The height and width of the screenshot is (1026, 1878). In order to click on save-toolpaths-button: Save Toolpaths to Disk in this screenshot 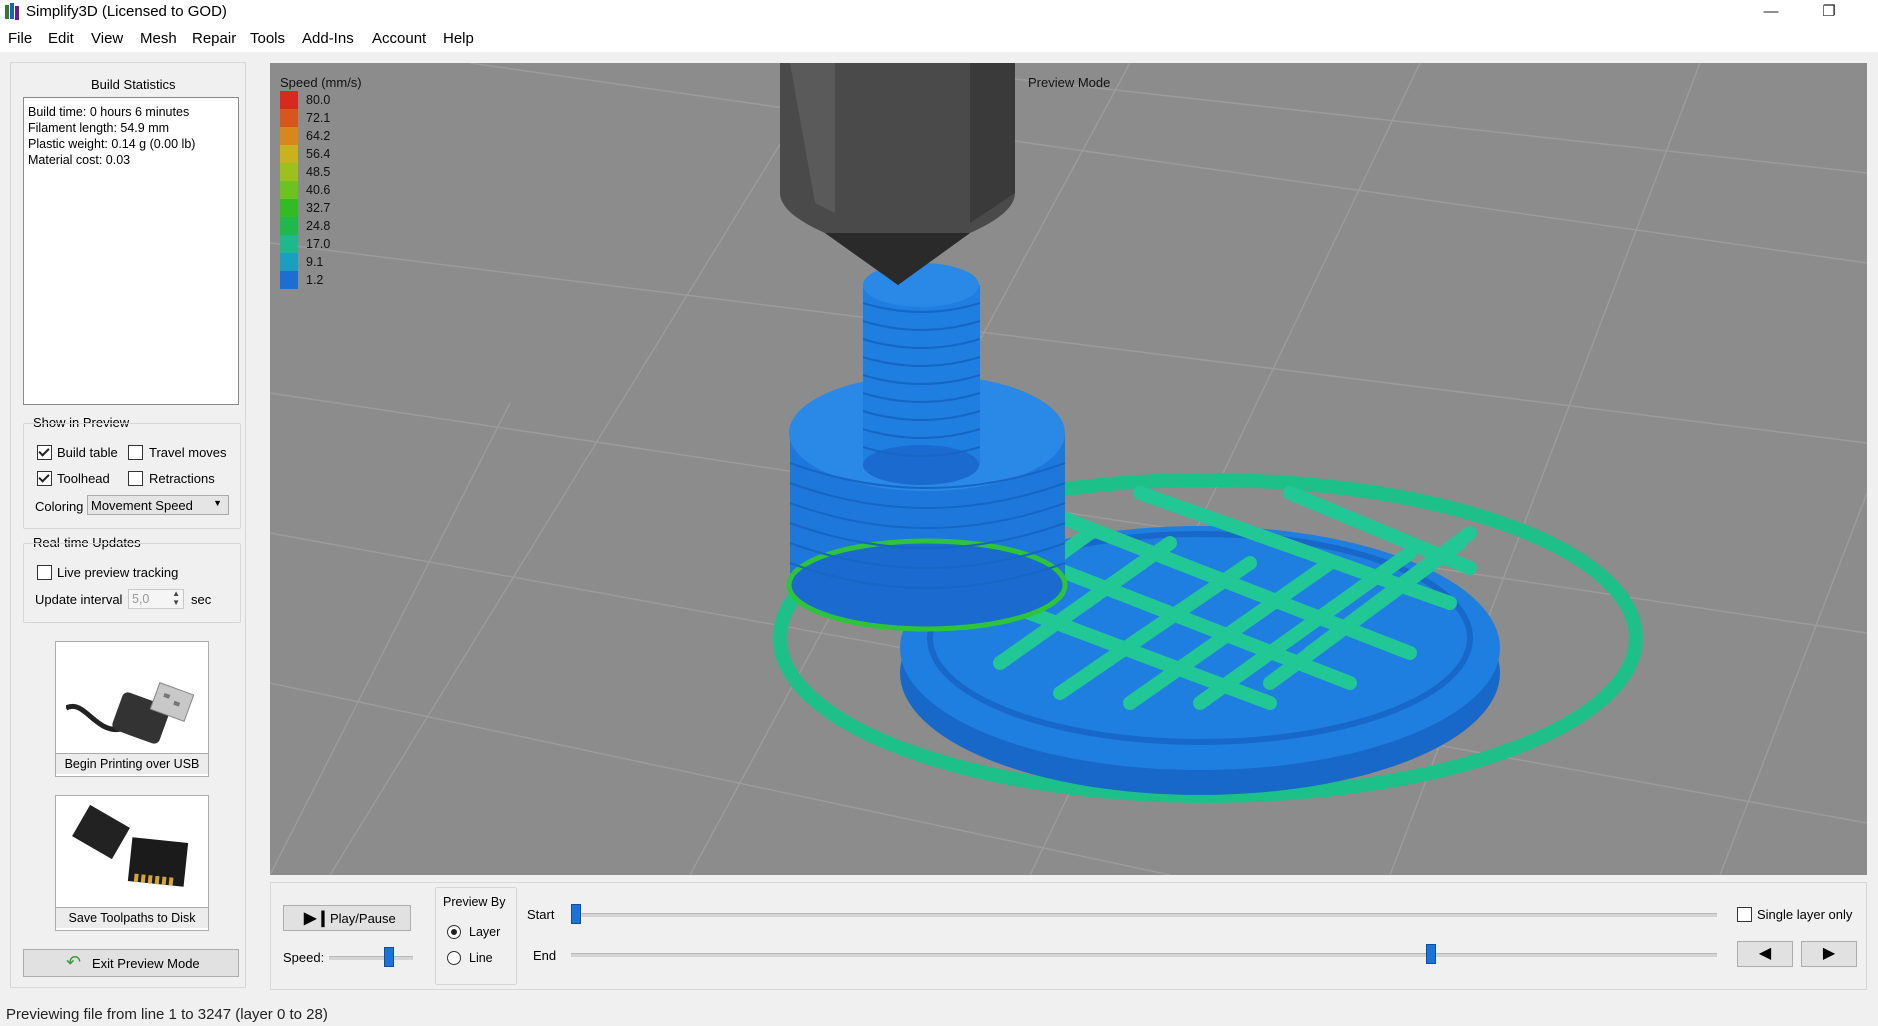, I will do `click(132, 863)`.